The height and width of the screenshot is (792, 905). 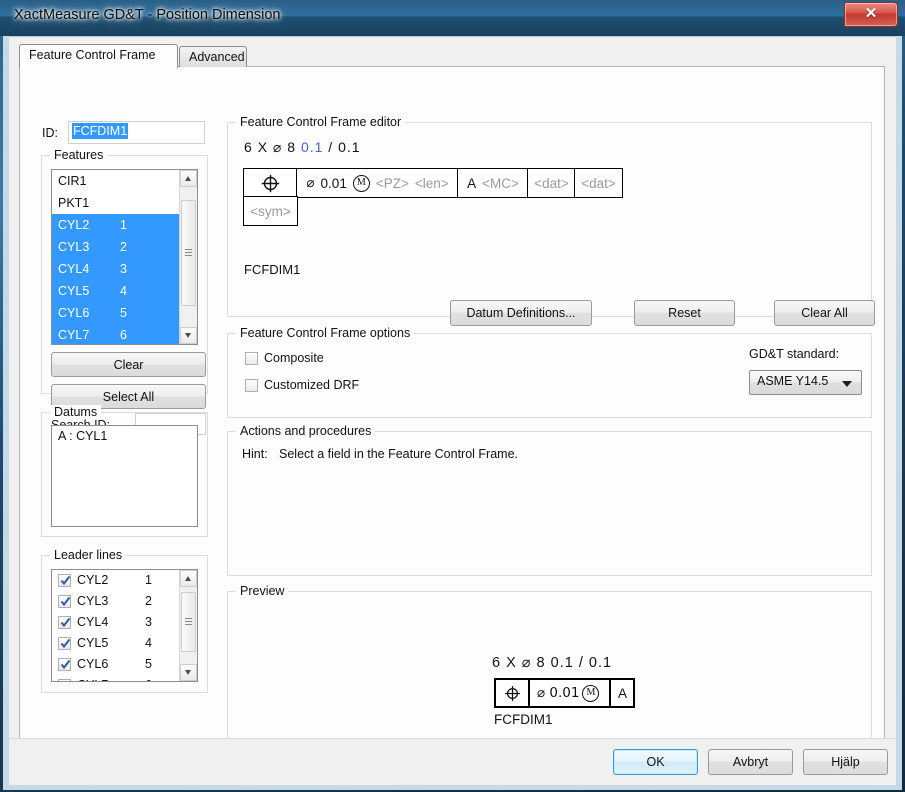 I want to click on diameter-icon: ⌀, so click(x=310, y=183).